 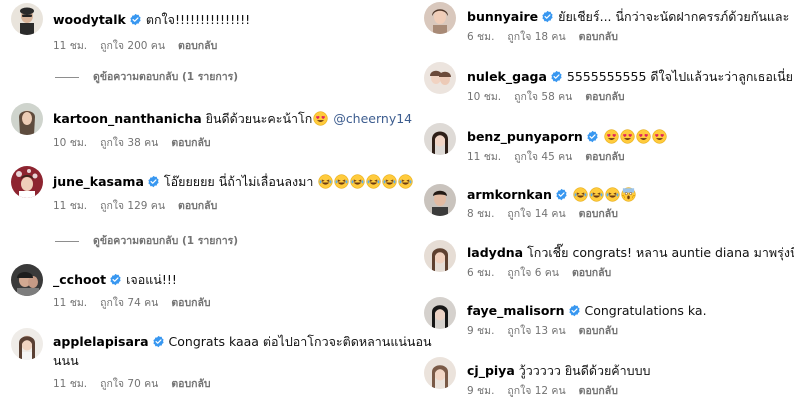 What do you see at coordinates (127, 118) in the screenshot?
I see `comment-username: kartoon_nanthanicha` at bounding box center [127, 118].